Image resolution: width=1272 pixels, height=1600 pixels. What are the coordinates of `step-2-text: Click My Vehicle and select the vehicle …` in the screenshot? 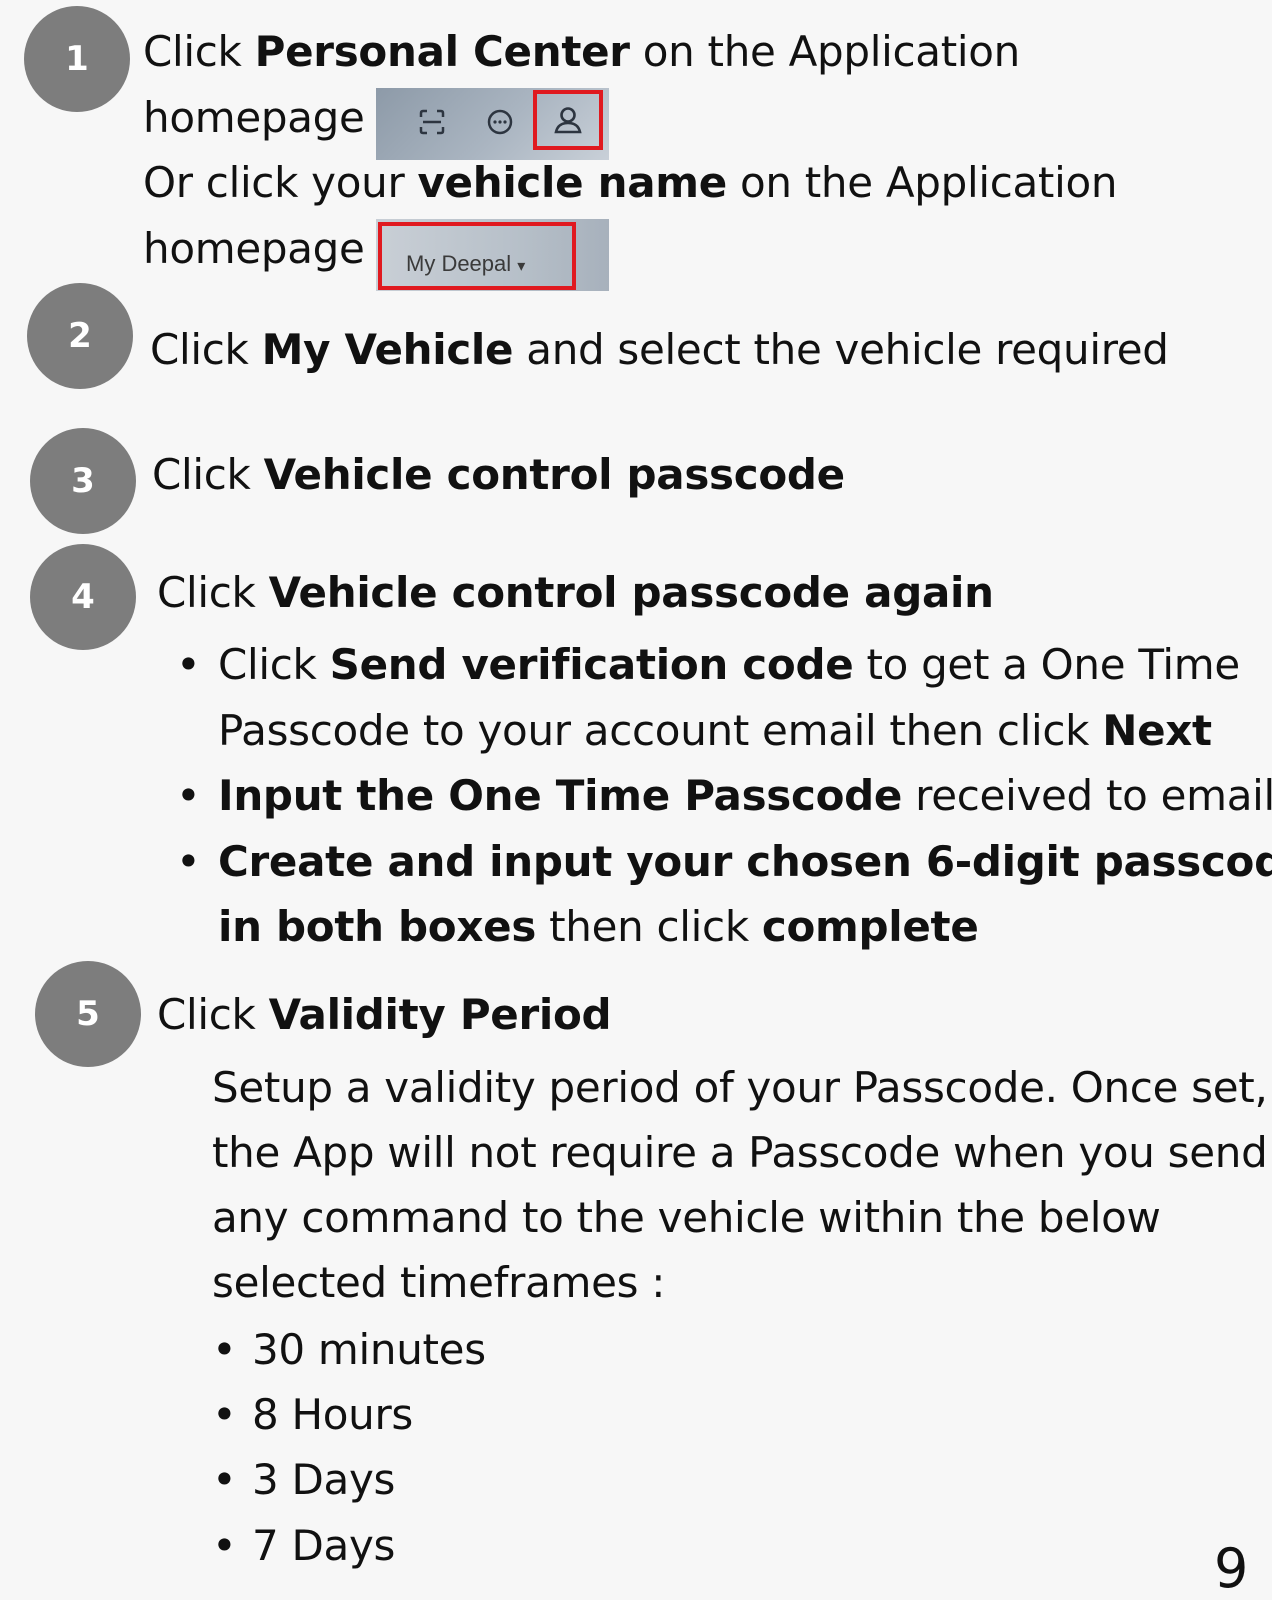 It's located at (659, 350).